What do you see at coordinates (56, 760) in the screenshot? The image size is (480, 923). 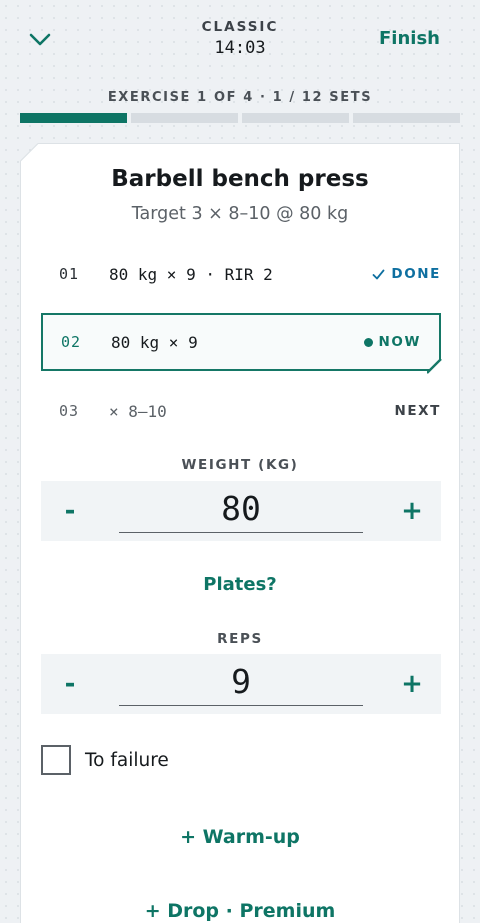 I see `to-failure-checkbox` at bounding box center [56, 760].